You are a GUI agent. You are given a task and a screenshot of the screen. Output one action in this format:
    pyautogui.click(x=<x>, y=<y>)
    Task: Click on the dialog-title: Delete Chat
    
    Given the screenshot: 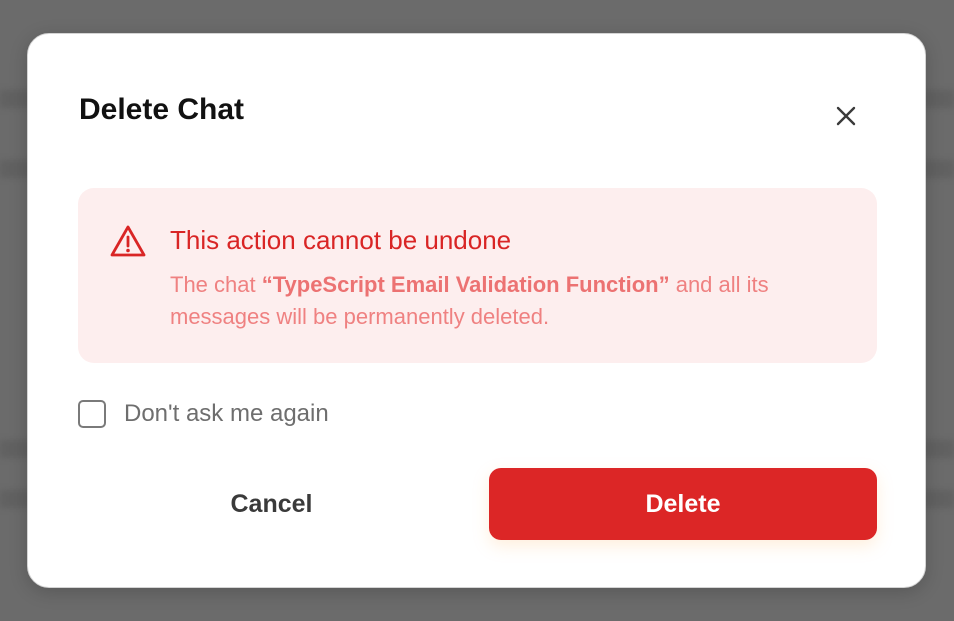 What is the action you would take?
    pyautogui.click(x=162, y=109)
    